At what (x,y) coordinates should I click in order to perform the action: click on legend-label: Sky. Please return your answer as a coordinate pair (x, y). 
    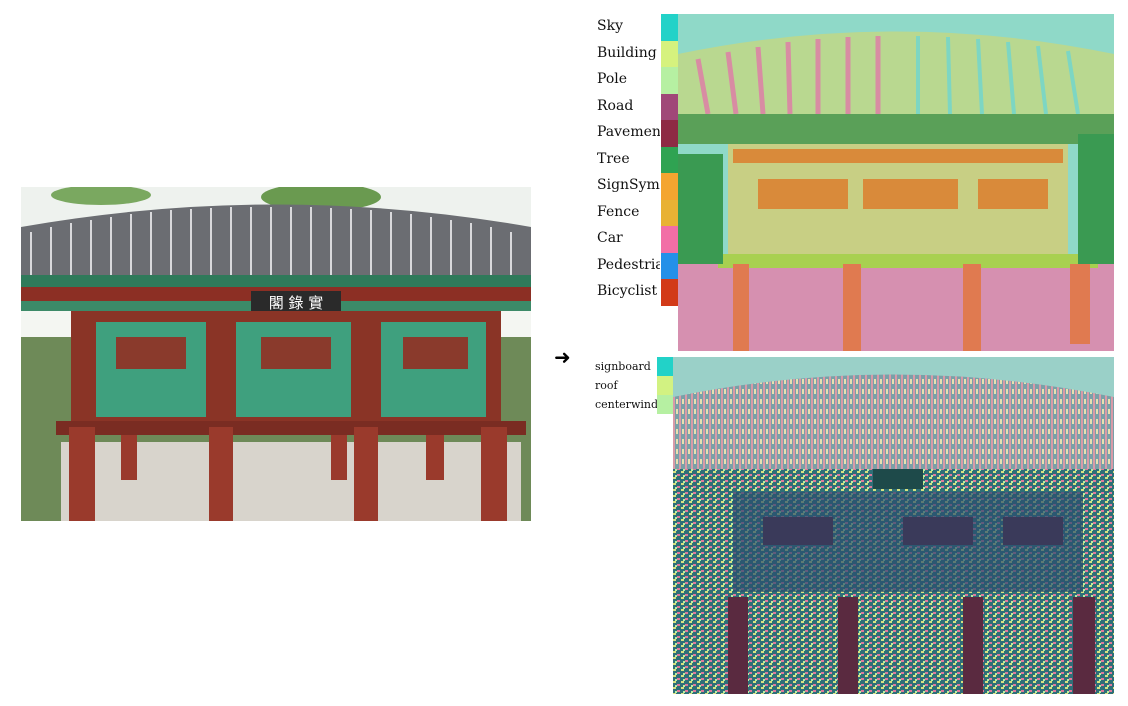
    Looking at the image, I should click on (610, 26).